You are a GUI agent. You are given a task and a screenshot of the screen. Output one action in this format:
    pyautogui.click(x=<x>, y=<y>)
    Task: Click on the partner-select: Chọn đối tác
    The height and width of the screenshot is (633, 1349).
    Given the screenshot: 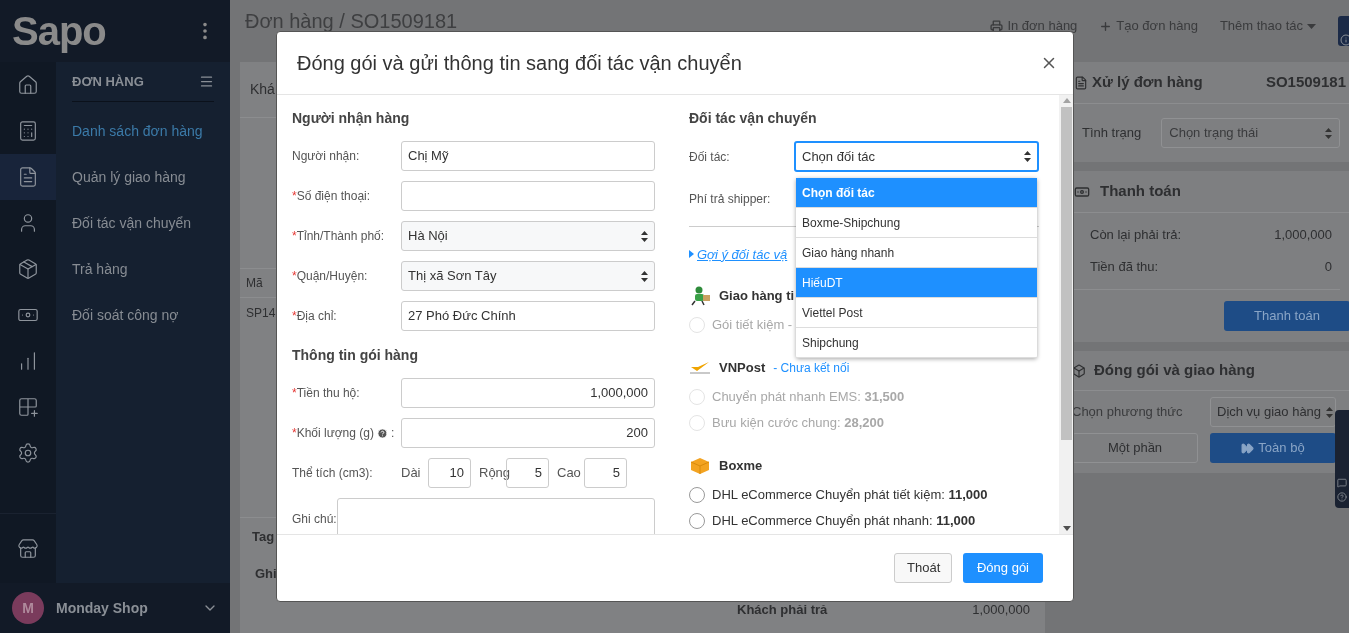 What is the action you would take?
    pyautogui.click(x=916, y=156)
    